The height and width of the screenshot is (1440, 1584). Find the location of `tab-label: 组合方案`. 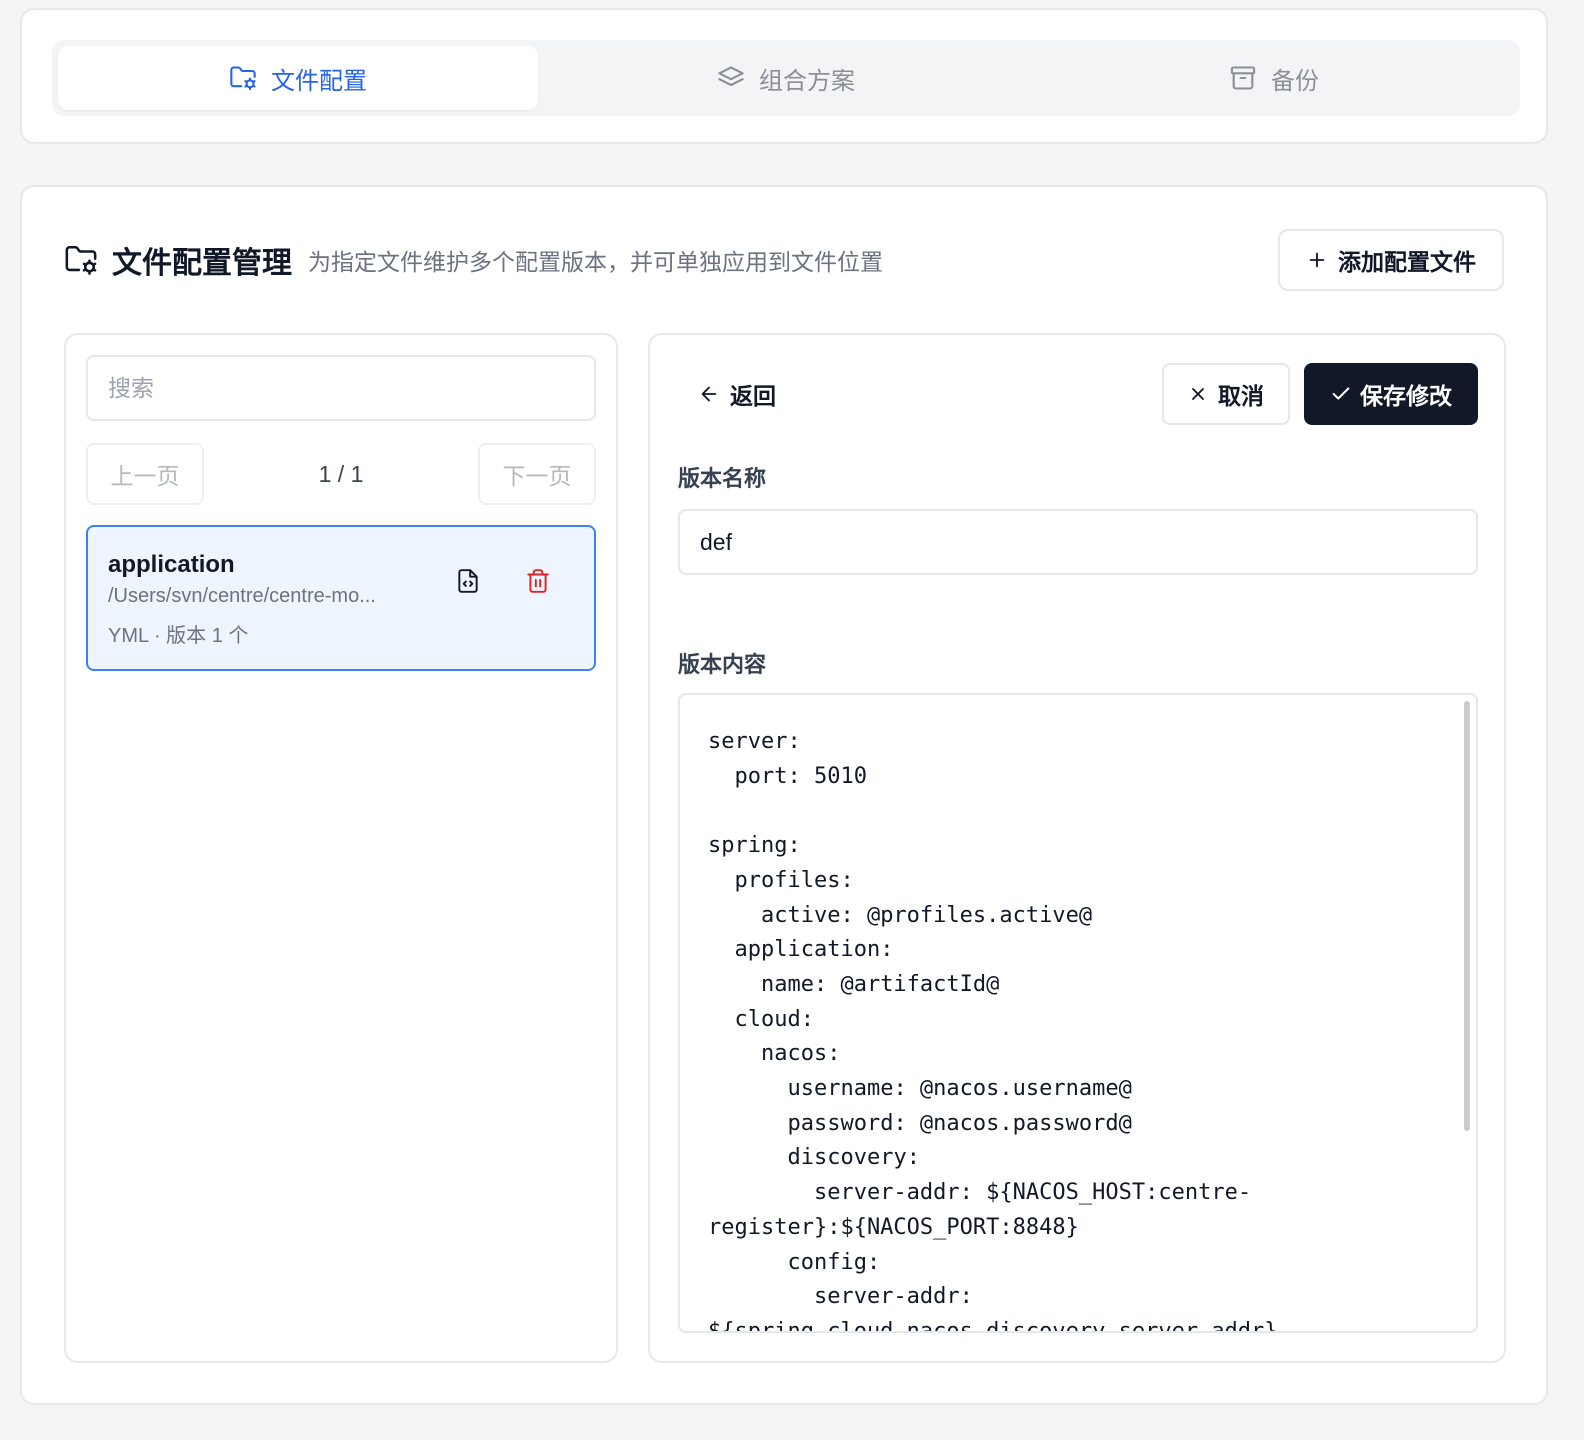

tab-label: 组合方案 is located at coordinates (807, 81).